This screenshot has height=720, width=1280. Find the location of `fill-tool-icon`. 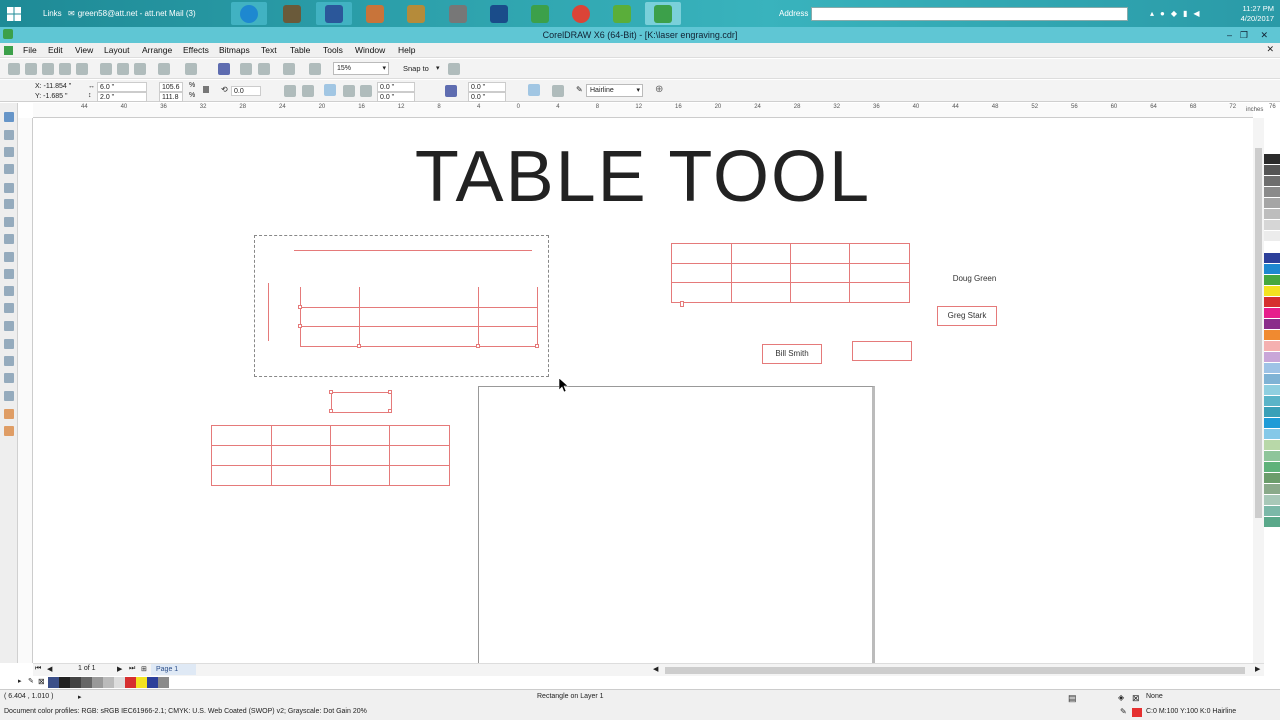

fill-tool-icon is located at coordinates (9, 431).